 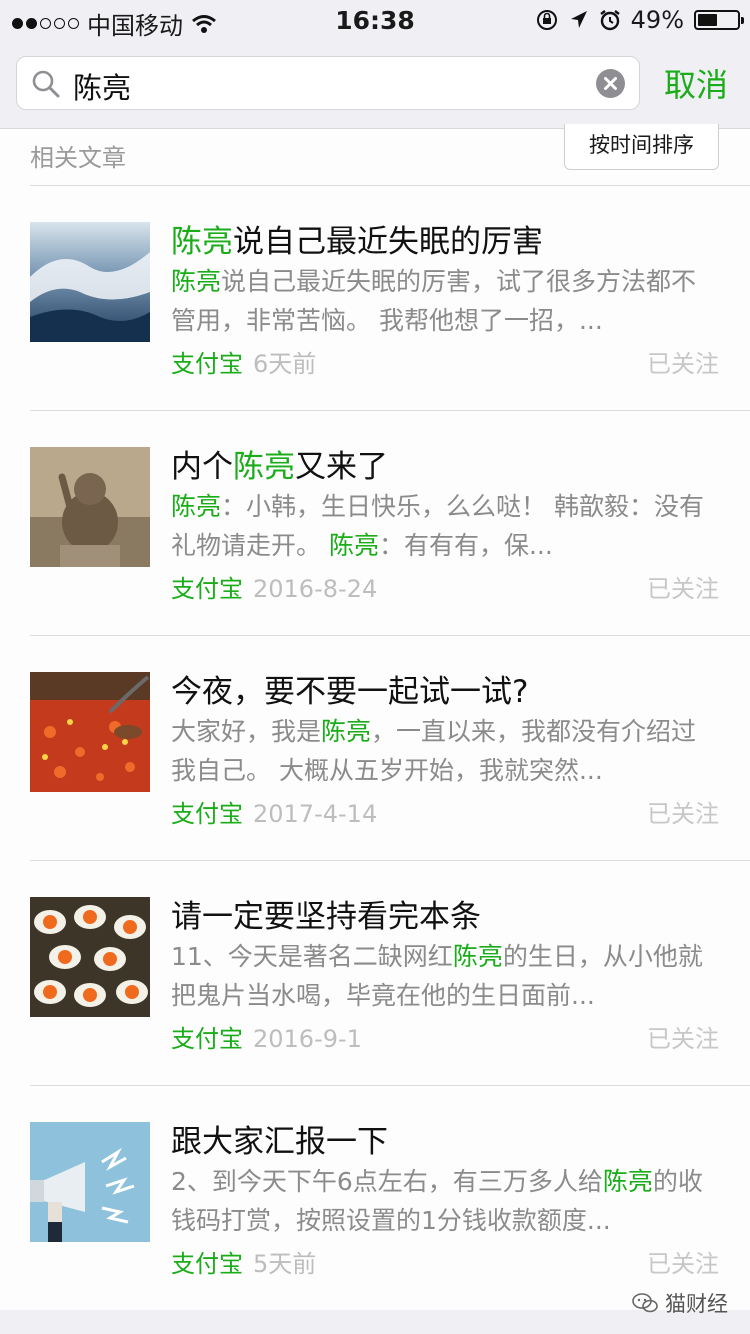 I want to click on sort-by-time-button: 按时间排序, so click(x=641, y=147).